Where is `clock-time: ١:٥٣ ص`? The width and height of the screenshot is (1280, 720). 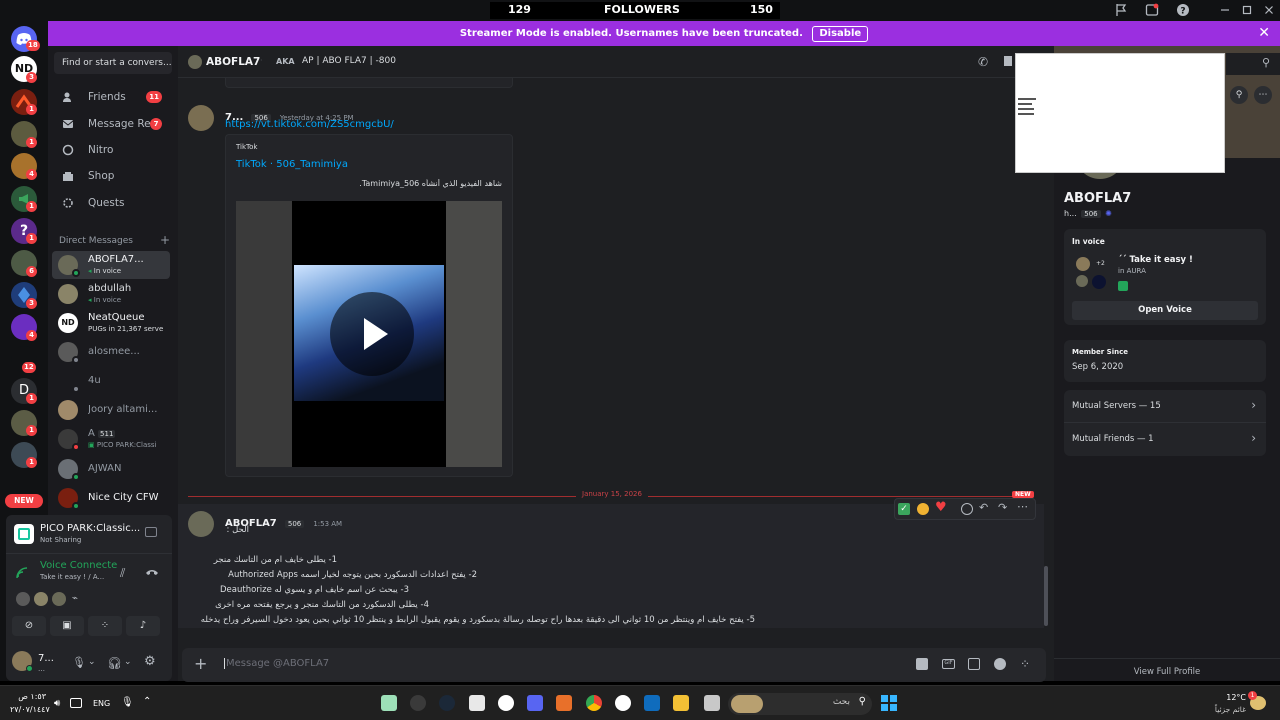
clock-time: ١:٥٣ ص is located at coordinates (28, 696).